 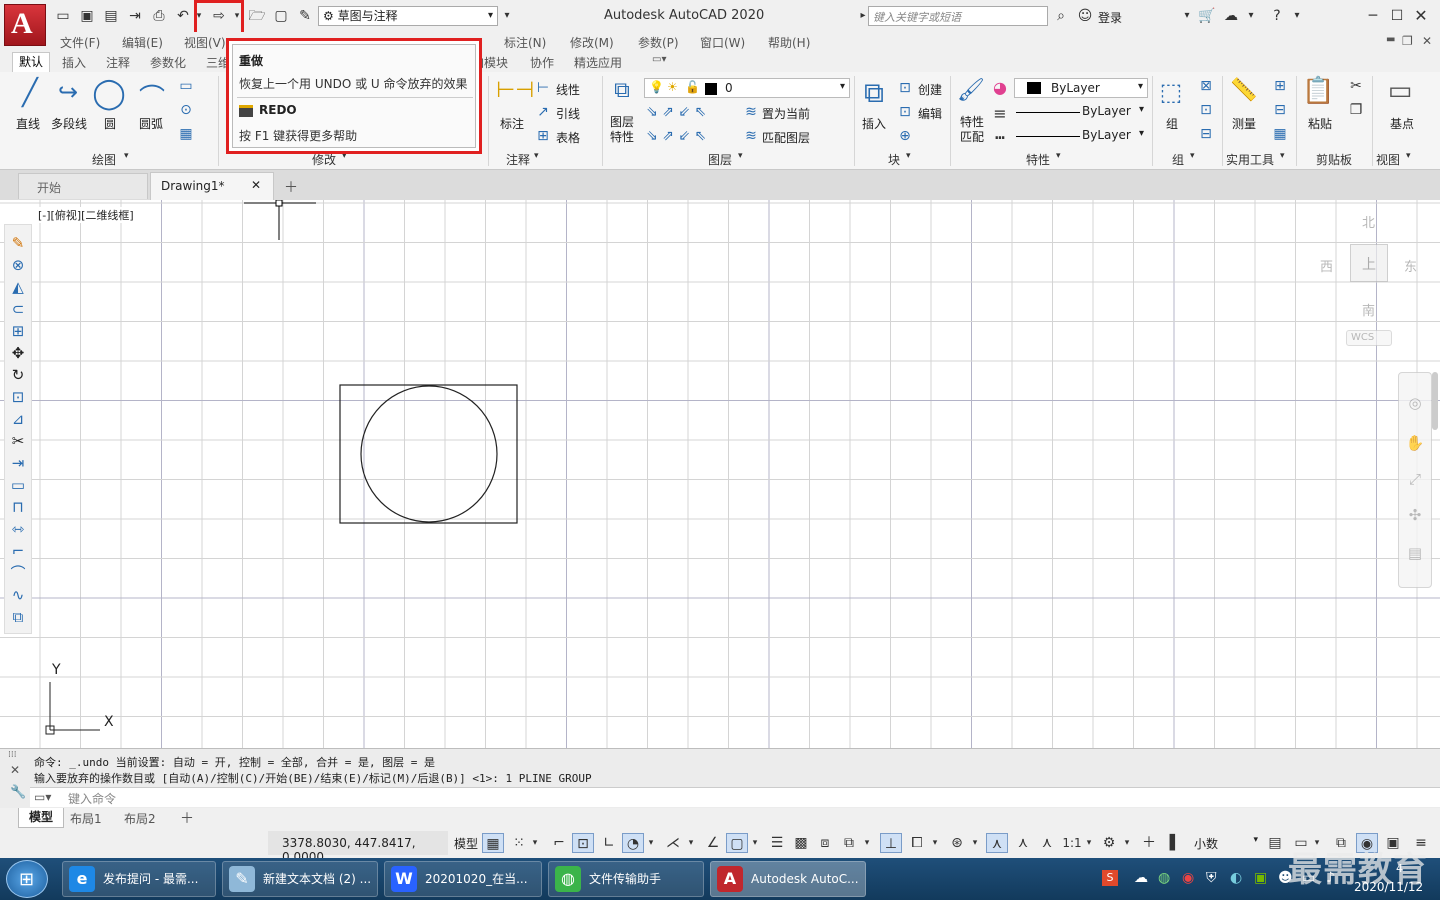 I want to click on viewcube: 北 西 上 东 南 WCS, so click(x=1368, y=280).